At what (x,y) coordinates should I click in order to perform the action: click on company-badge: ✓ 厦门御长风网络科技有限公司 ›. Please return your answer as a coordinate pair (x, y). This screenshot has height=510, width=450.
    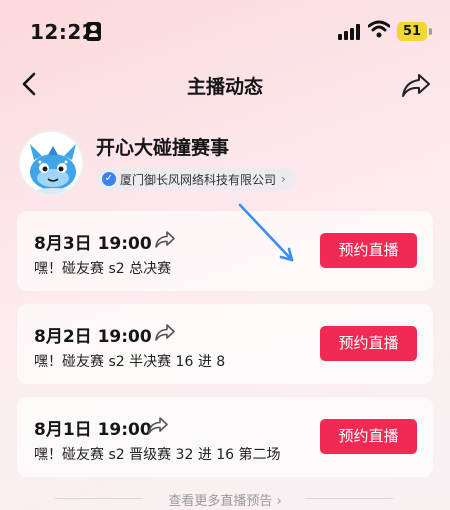
    Looking at the image, I should click on (196, 179).